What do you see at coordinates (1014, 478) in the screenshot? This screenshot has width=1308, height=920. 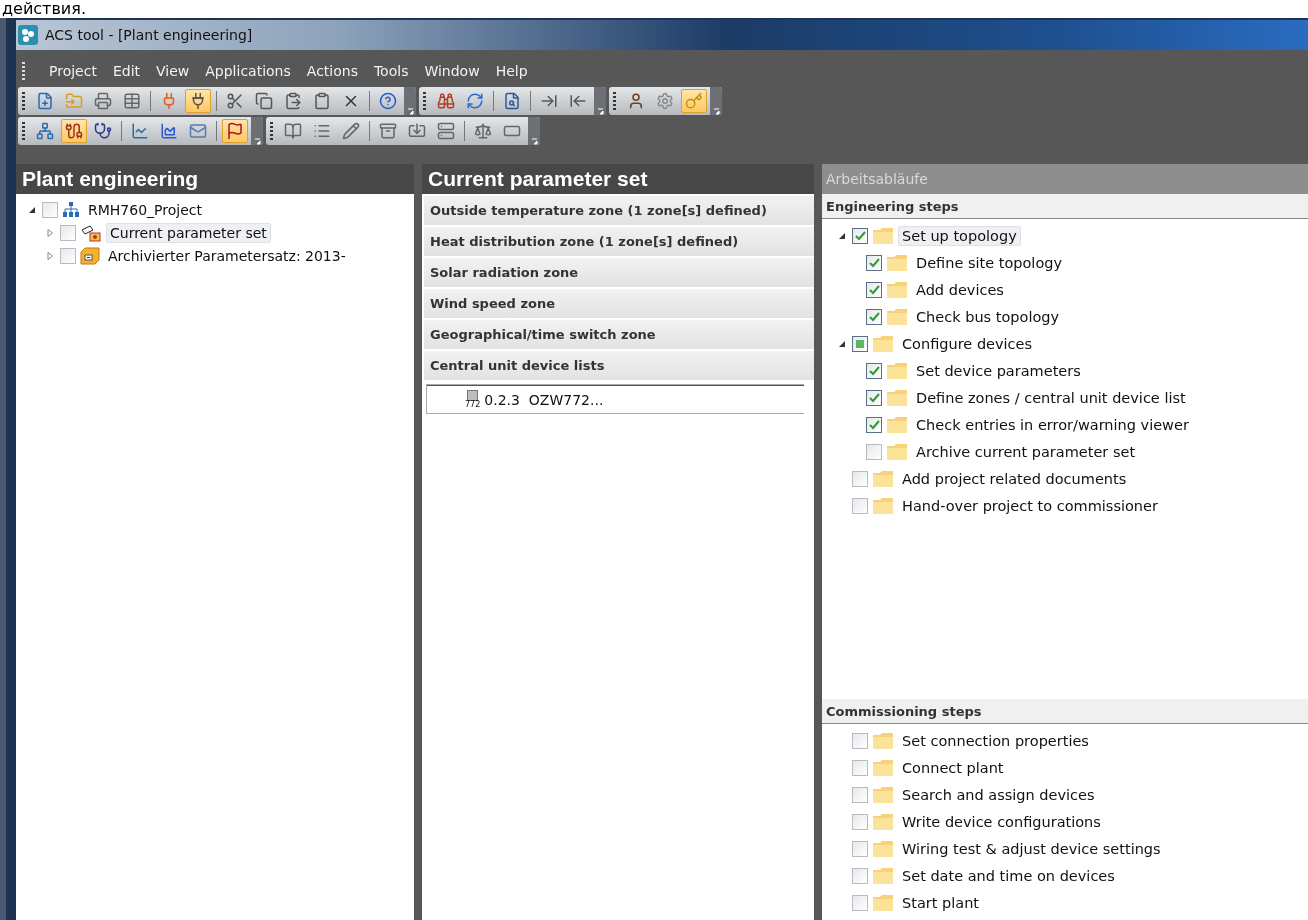 I see `workflow-step: Add project related documents` at bounding box center [1014, 478].